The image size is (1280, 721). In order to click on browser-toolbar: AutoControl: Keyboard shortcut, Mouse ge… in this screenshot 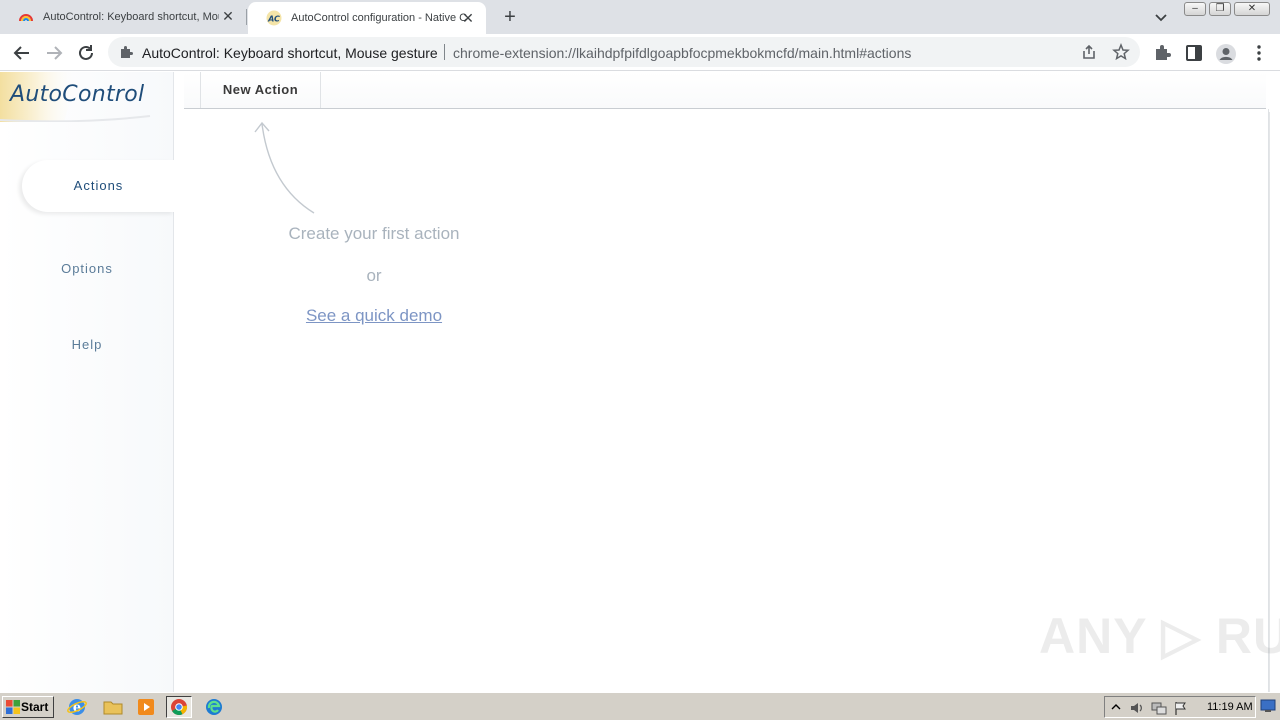, I will do `click(640, 52)`.